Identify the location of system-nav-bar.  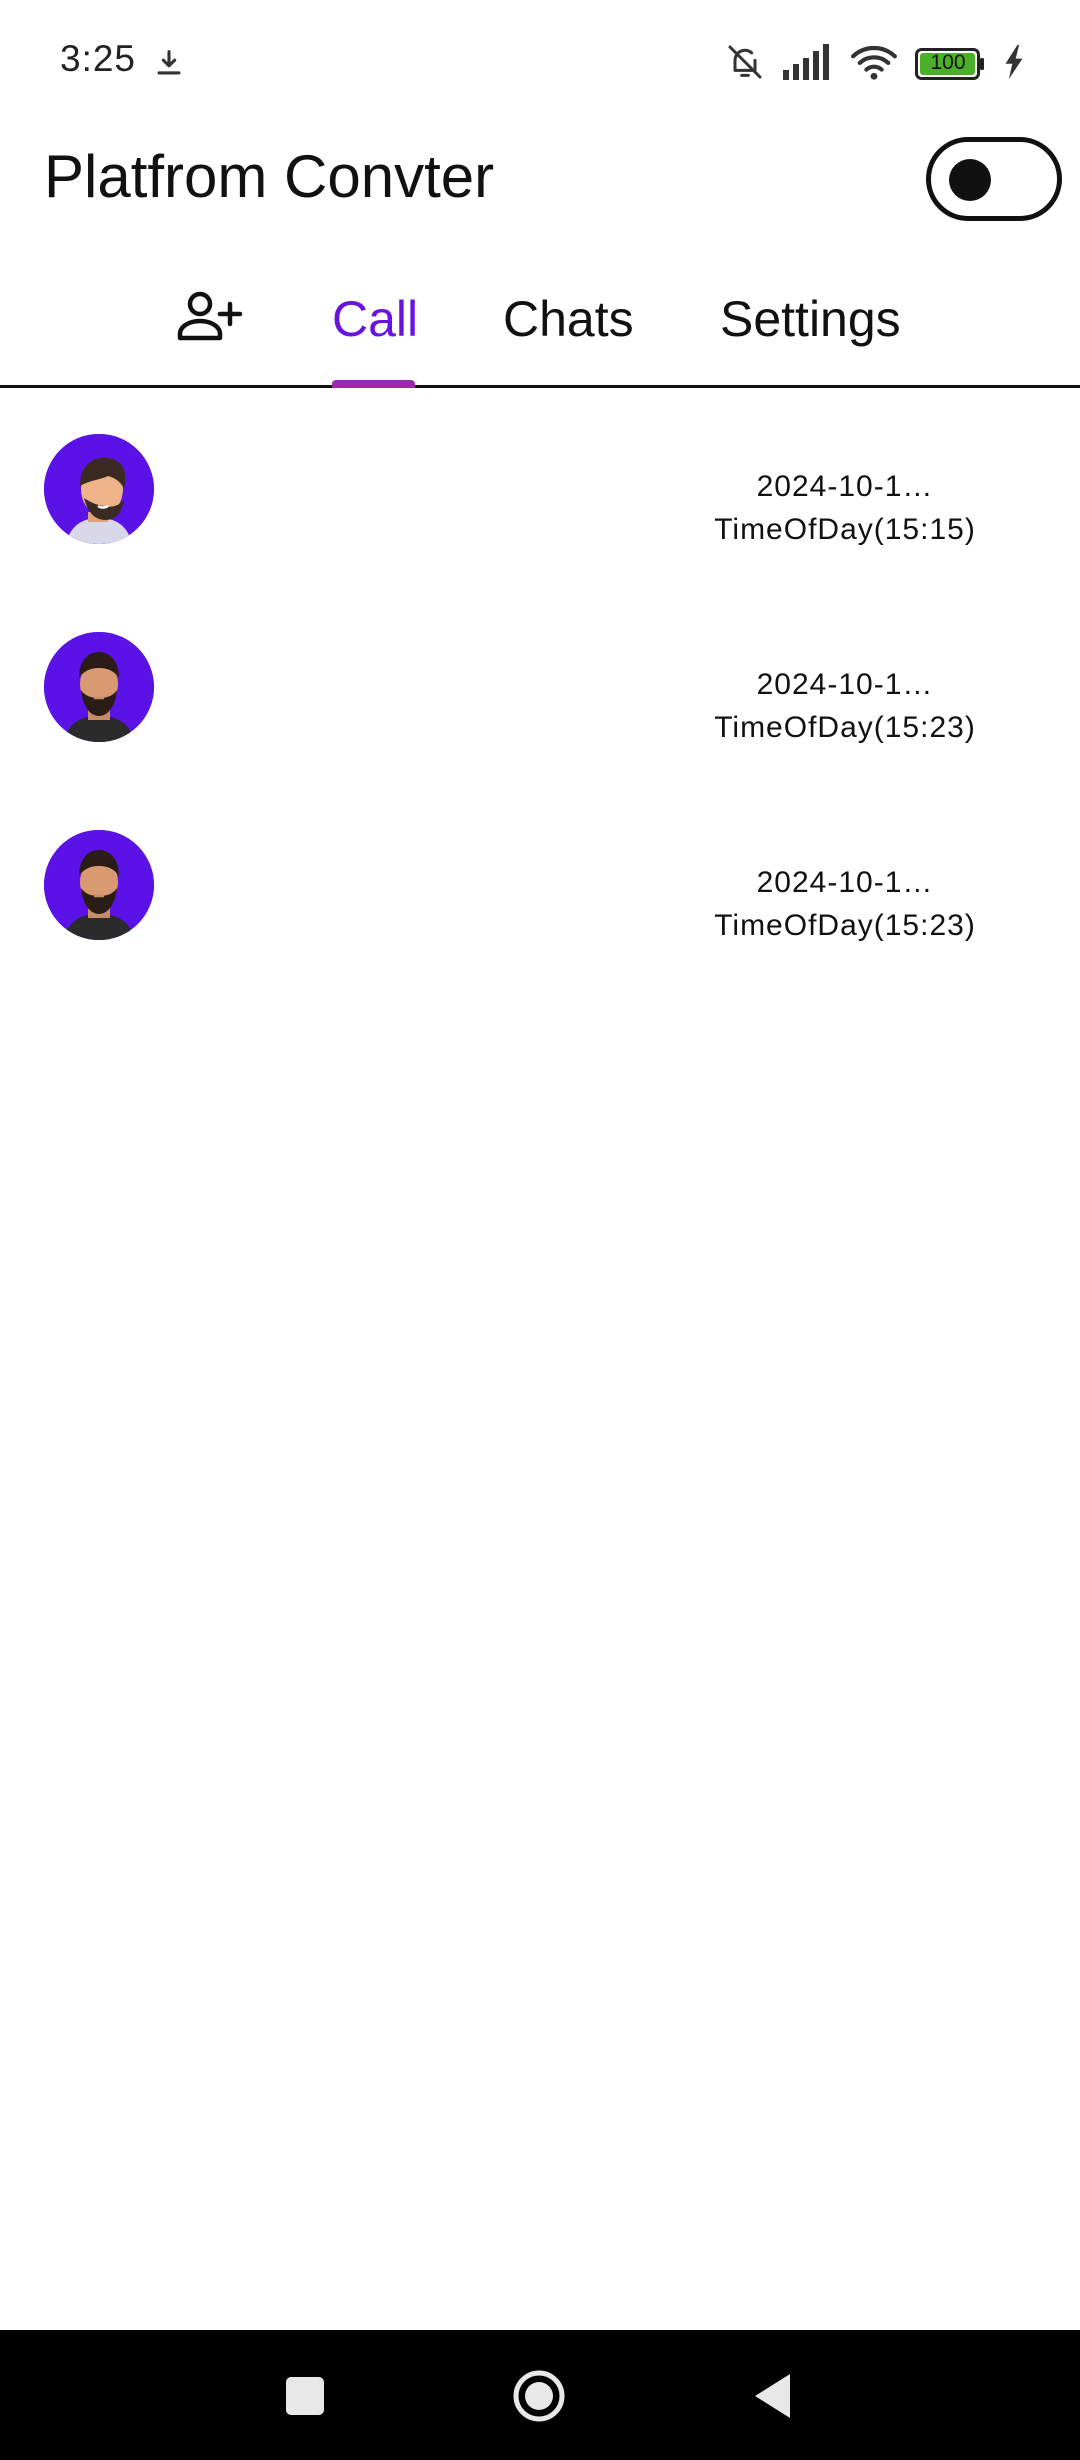
(540, 2395).